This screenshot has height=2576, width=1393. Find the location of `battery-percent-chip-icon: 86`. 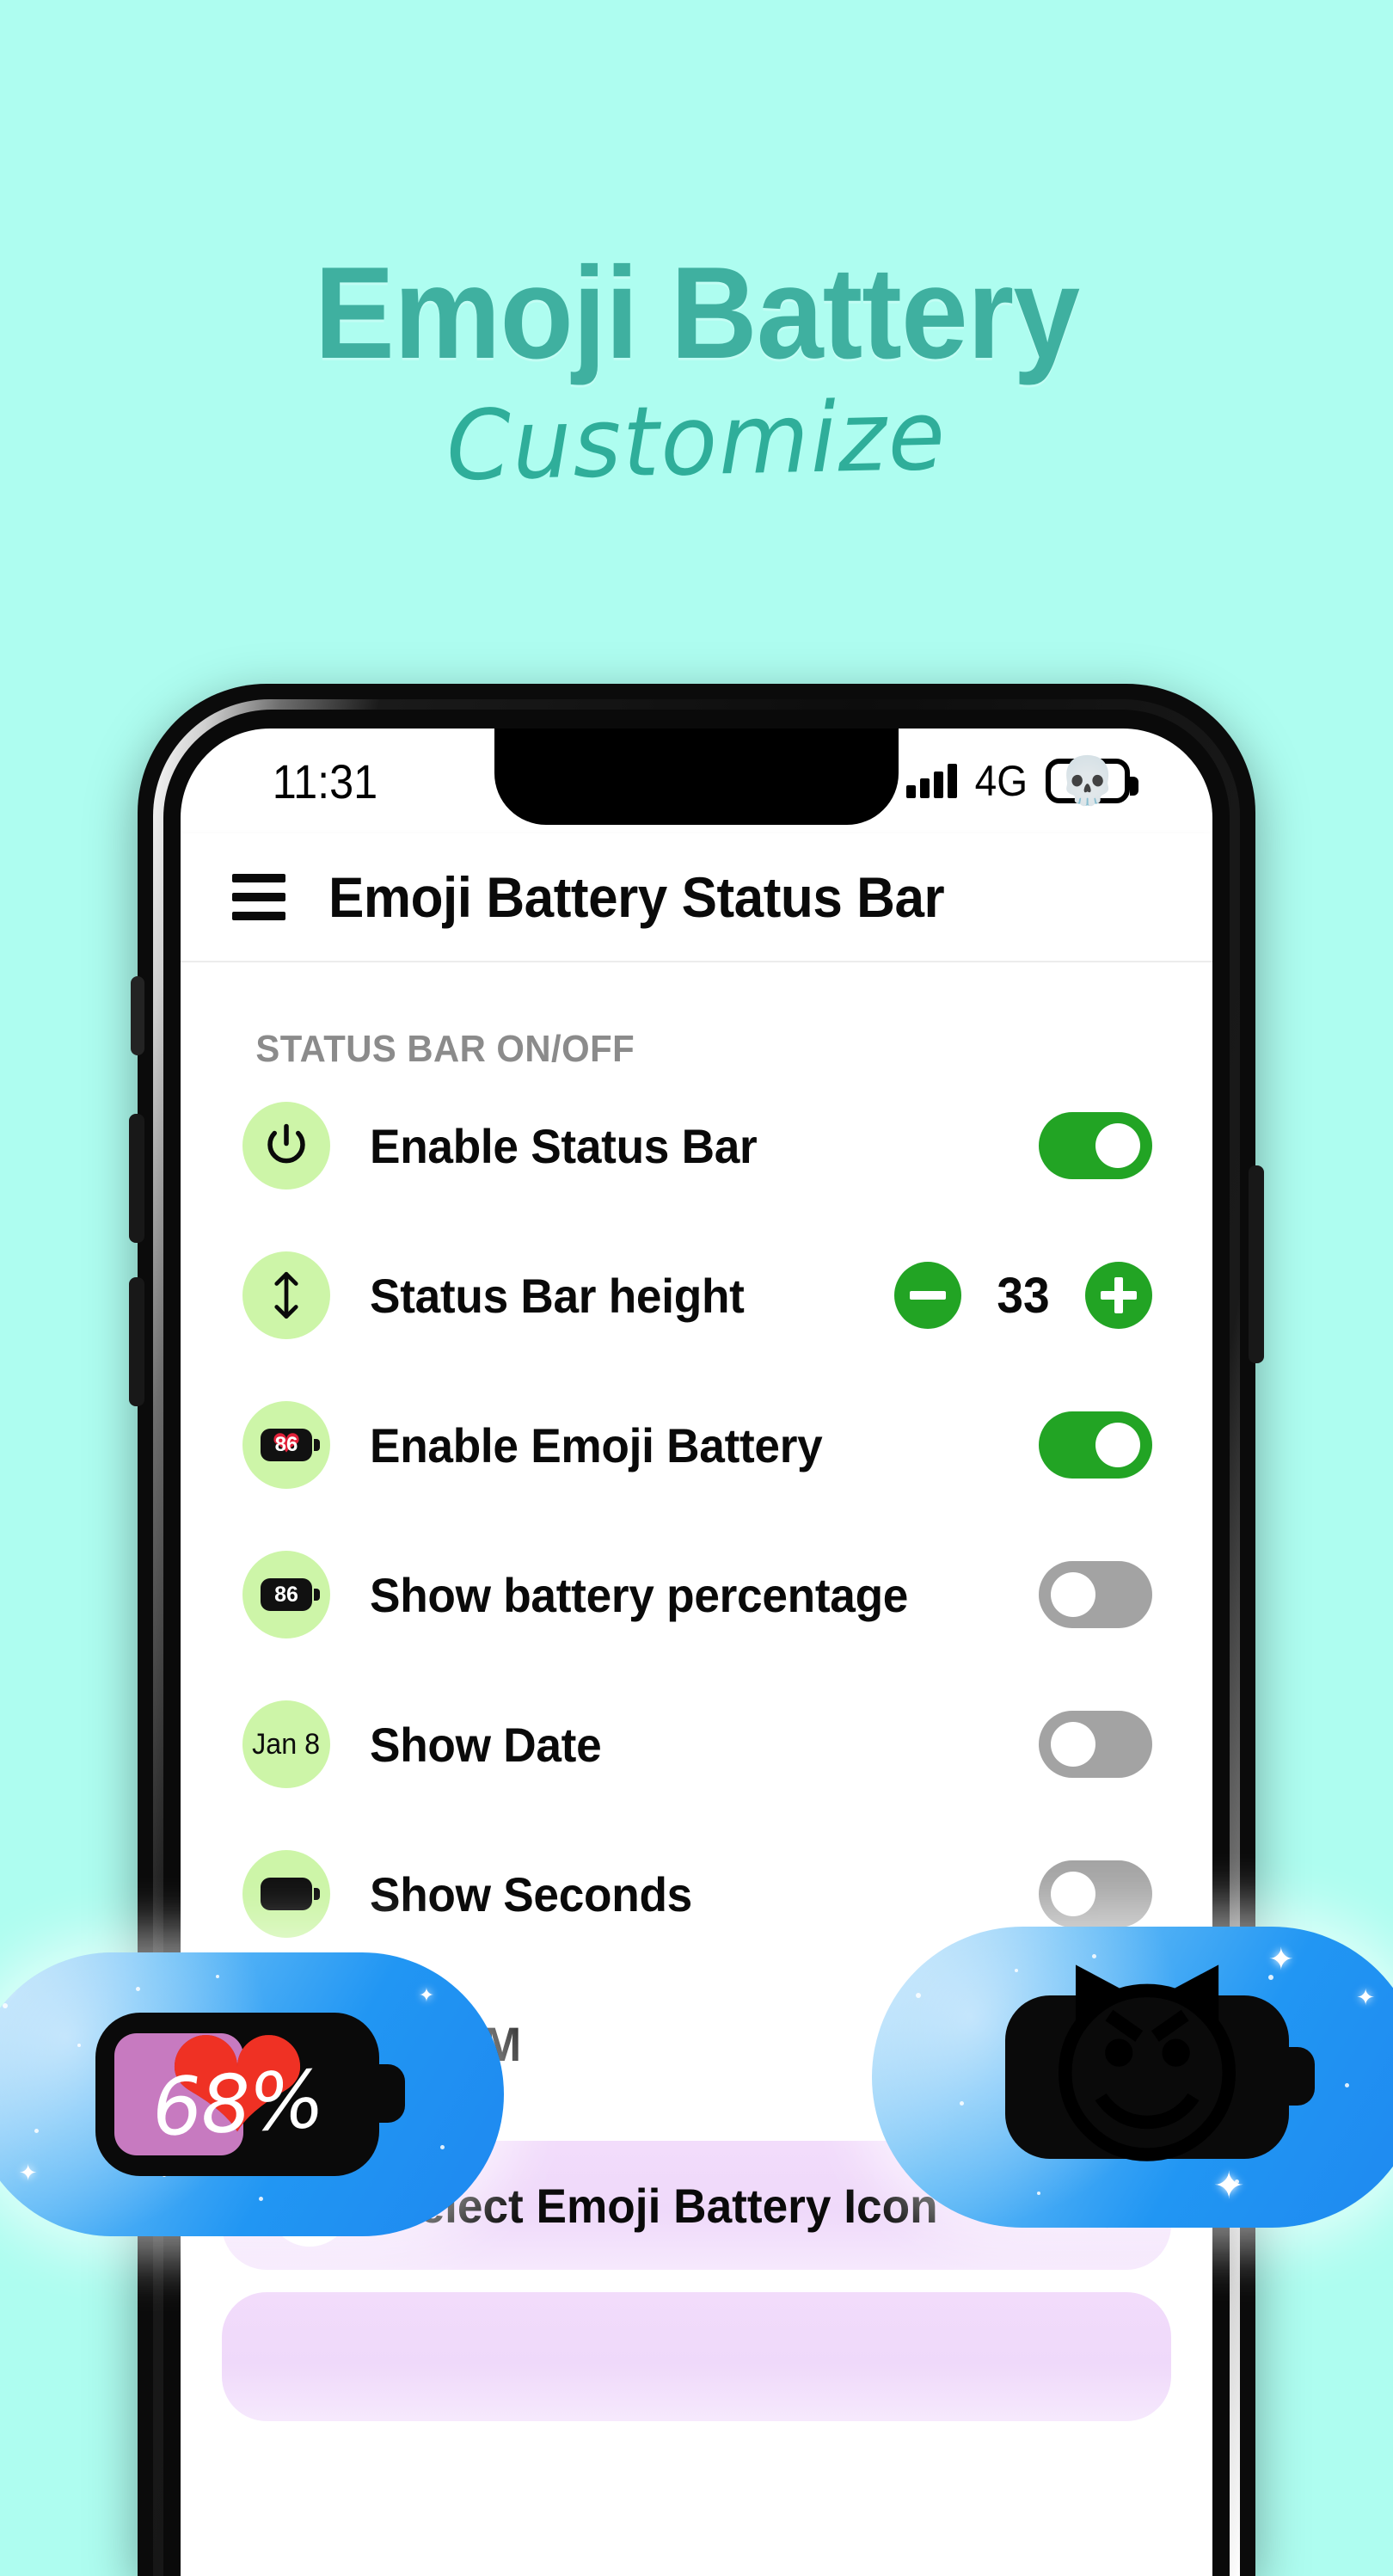

battery-percent-chip-icon: 86 is located at coordinates (286, 1594).